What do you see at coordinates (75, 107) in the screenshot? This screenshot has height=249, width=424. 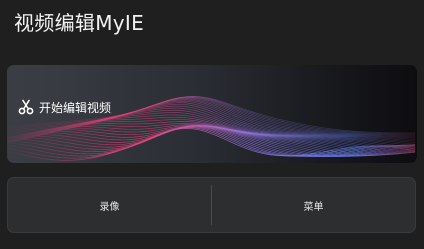 I see `start-editing-label: 开始编辑视频` at bounding box center [75, 107].